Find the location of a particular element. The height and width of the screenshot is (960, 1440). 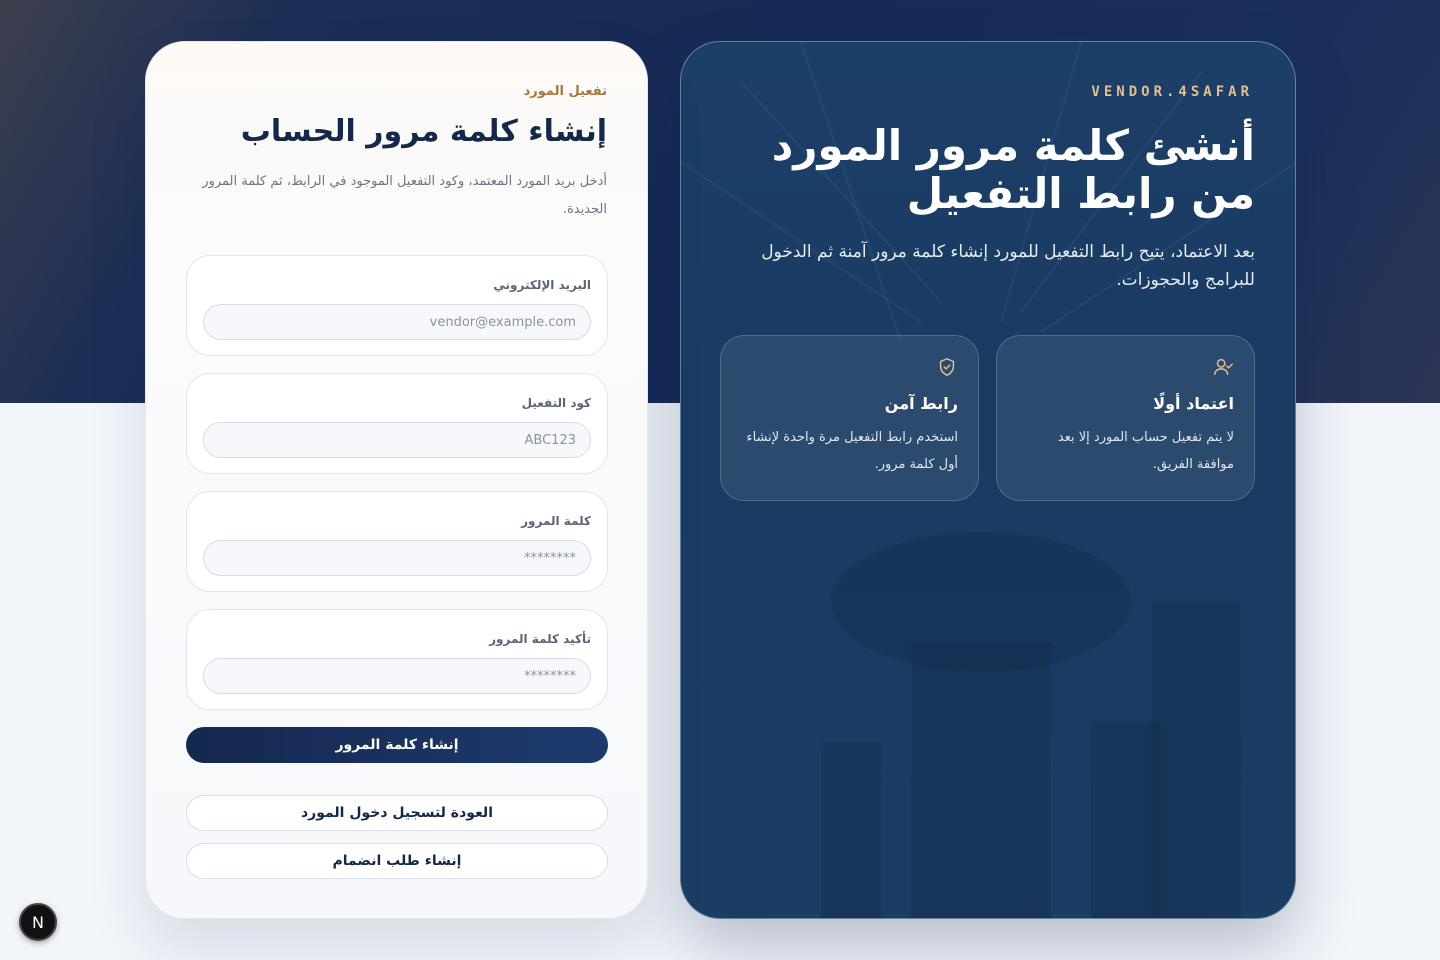

nextjs-dev-badge: N is located at coordinates (38, 922).